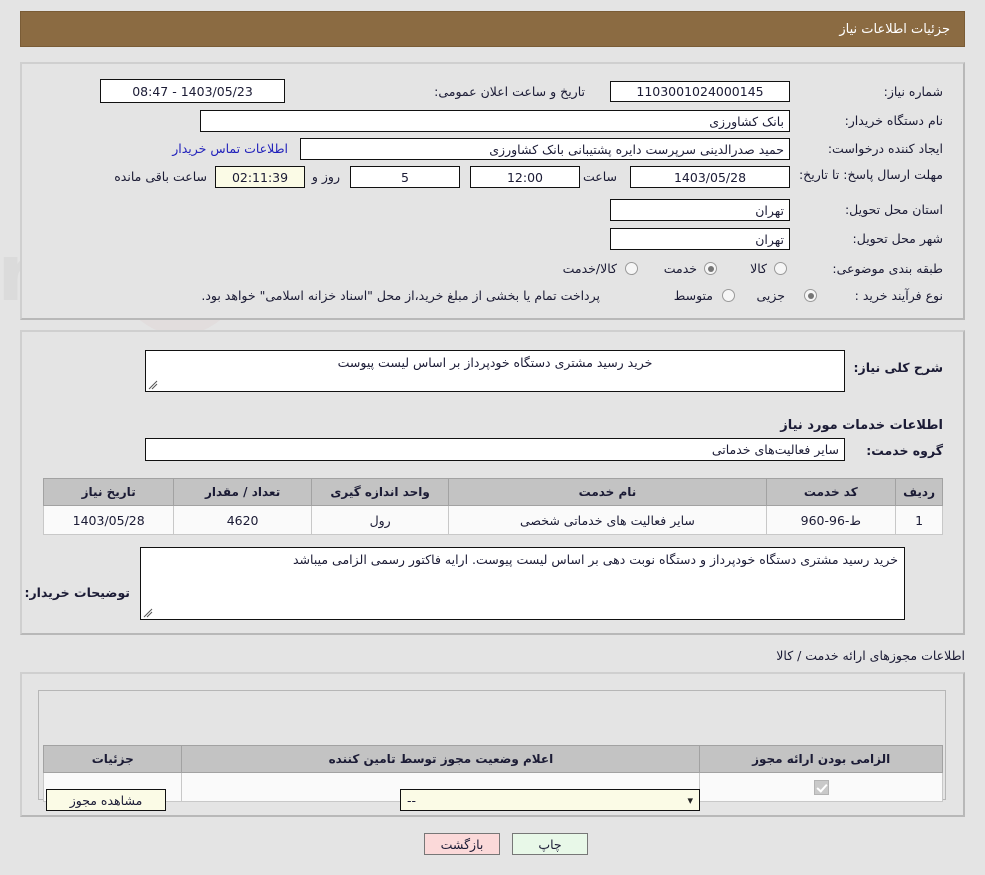 The width and height of the screenshot is (985, 875). What do you see at coordinates (108, 492) in the screenshot?
I see `col-need-date: تاریخ نیاز` at bounding box center [108, 492].